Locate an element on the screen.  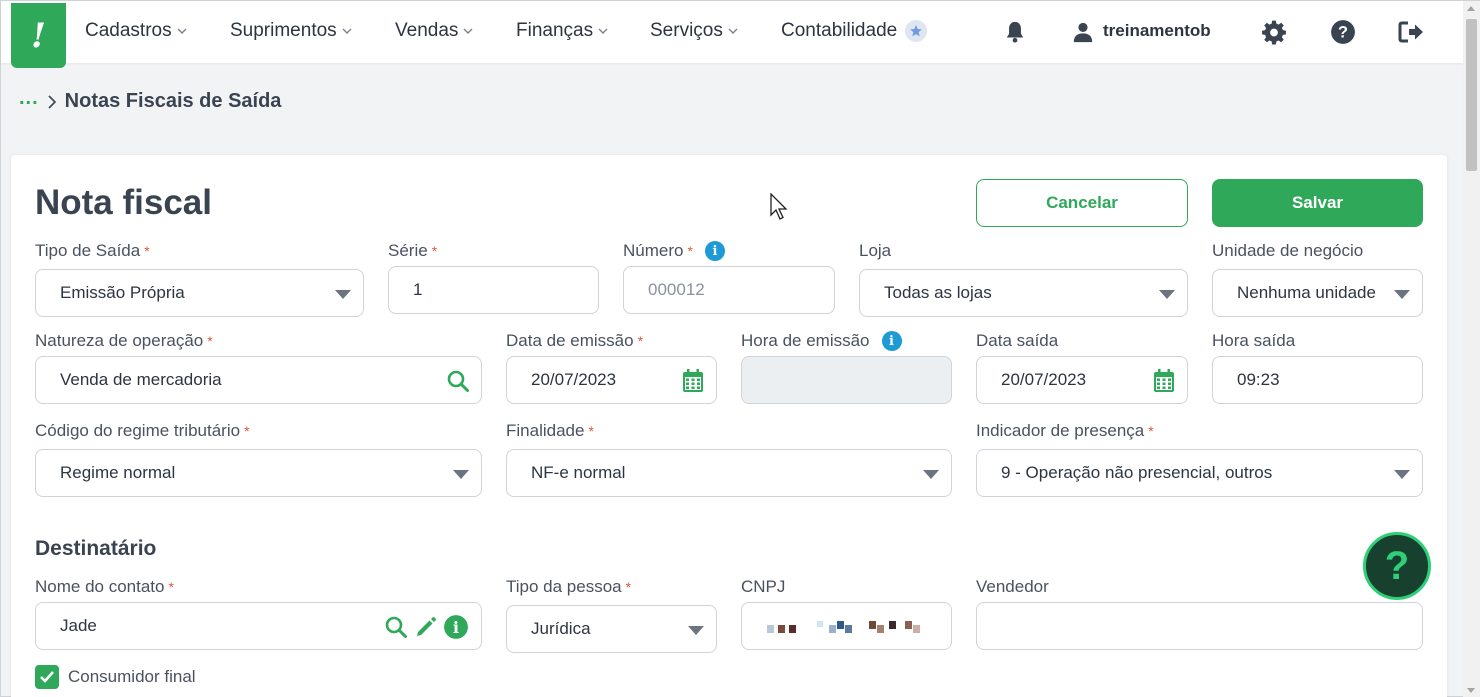
star-icon is located at coordinates (916, 31).